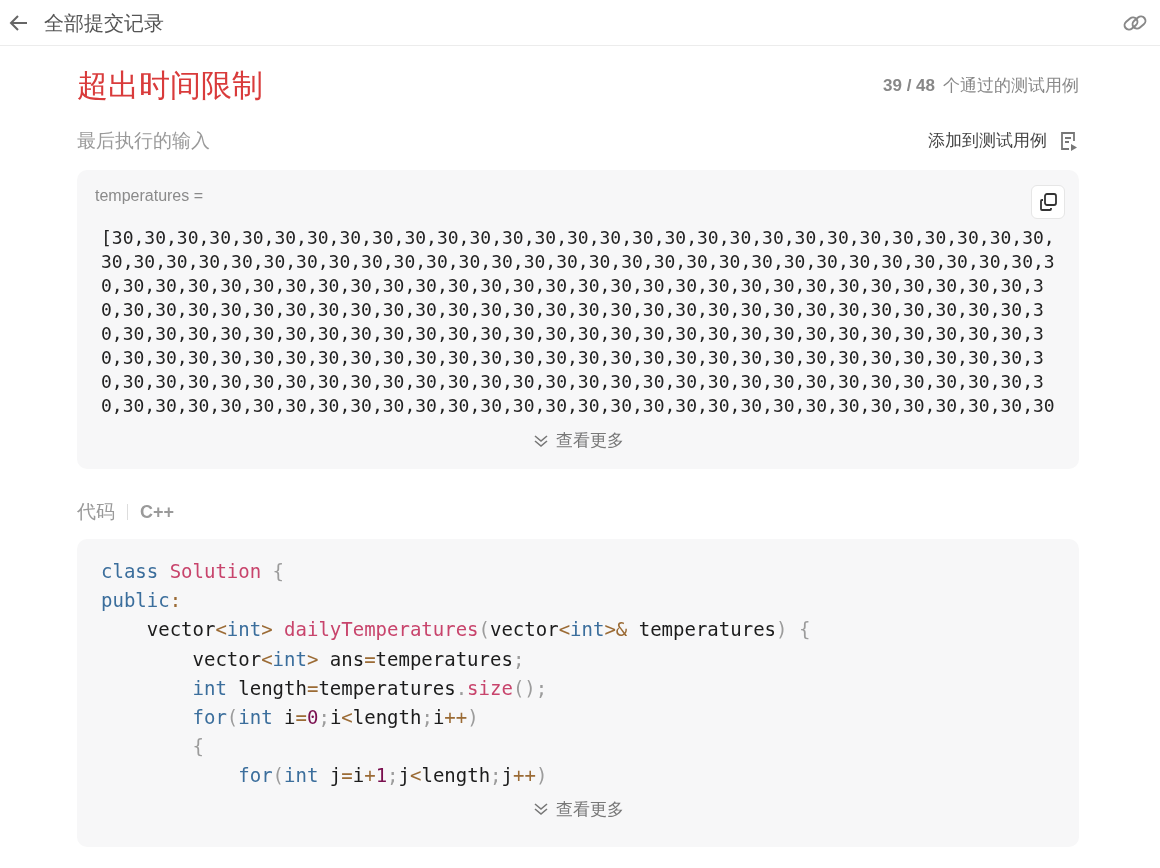 This screenshot has width=1160, height=868. I want to click on language-label: C++, so click(157, 512).